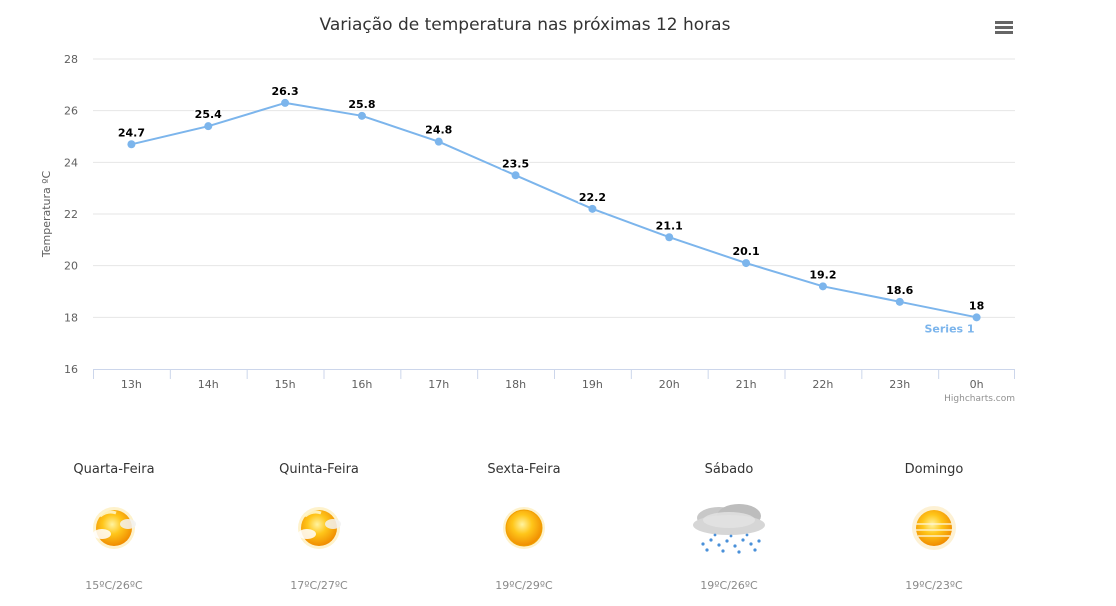 The width and height of the screenshot is (1116, 606). Describe the element at coordinates (822, 384) in the screenshot. I see `x-tick-label: 22h` at that location.